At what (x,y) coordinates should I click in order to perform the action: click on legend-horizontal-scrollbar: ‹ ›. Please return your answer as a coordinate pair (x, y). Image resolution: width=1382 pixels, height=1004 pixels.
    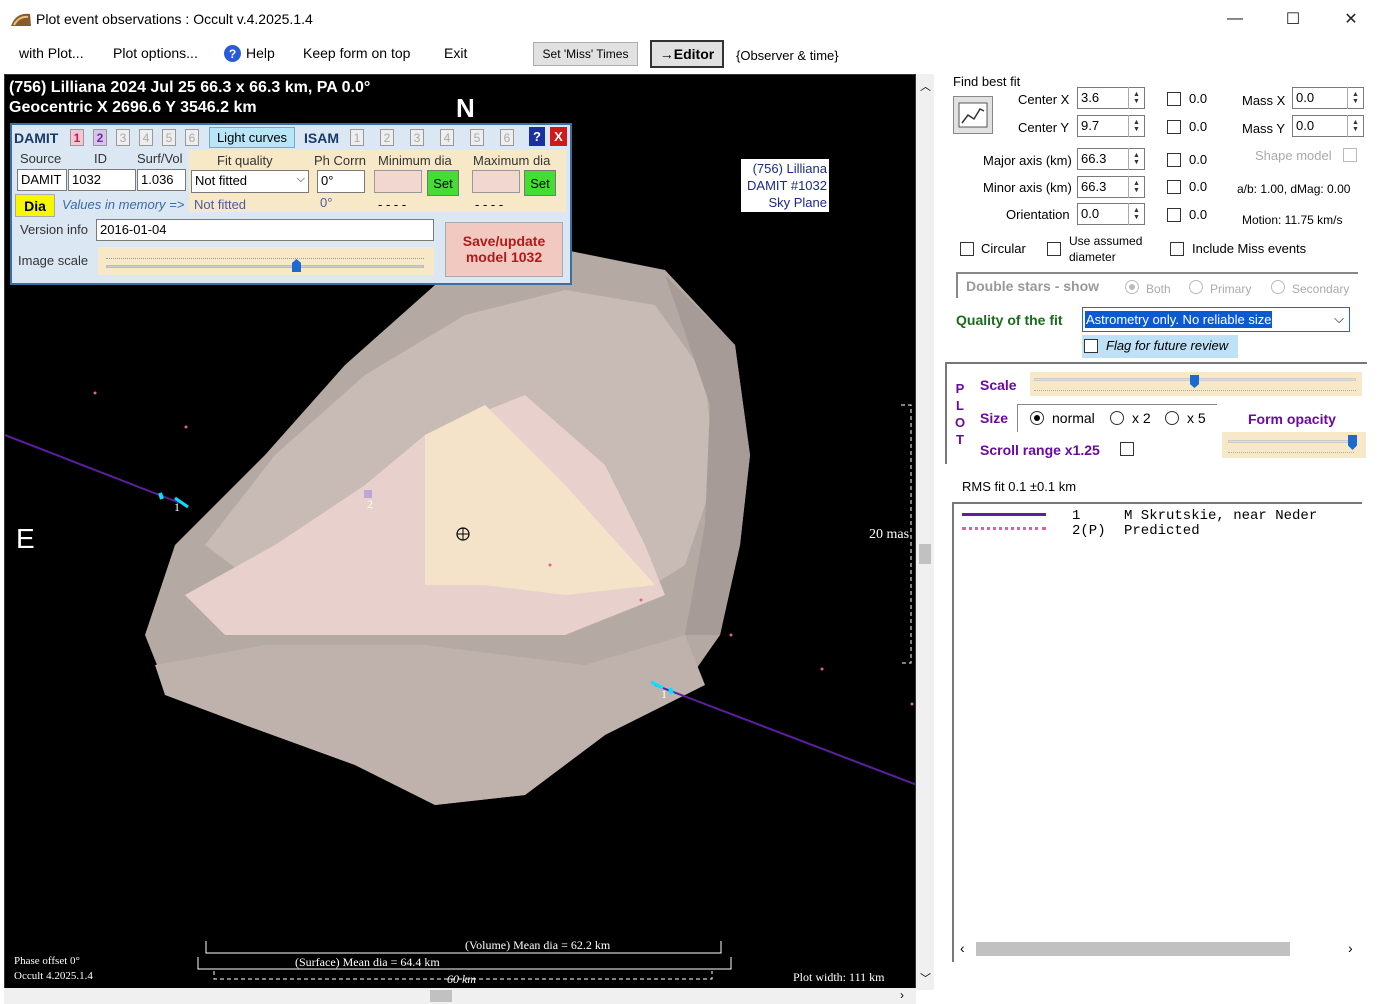
    Looking at the image, I should click on (1158, 950).